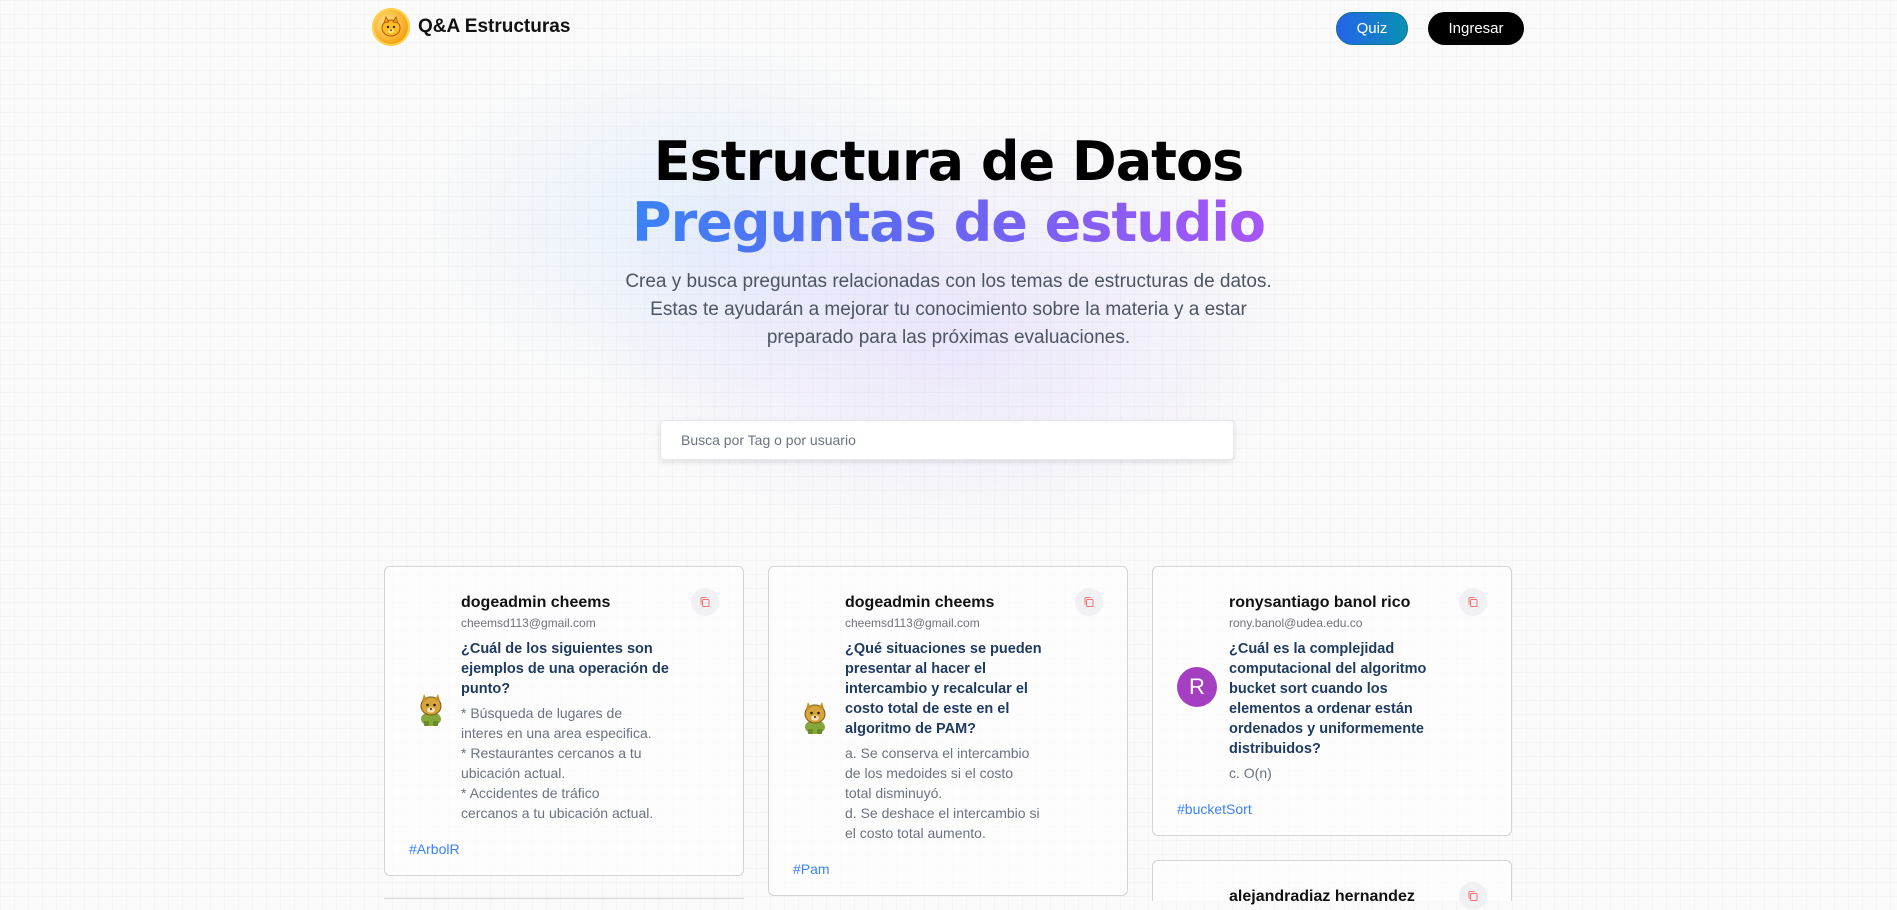  What do you see at coordinates (530, 793) in the screenshot?
I see `answer-line: * Accidentes de tráfico` at bounding box center [530, 793].